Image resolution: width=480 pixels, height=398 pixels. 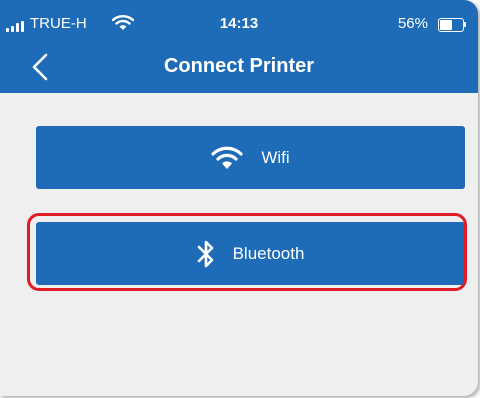 I want to click on wifi-button-label: Wifi, so click(x=275, y=157).